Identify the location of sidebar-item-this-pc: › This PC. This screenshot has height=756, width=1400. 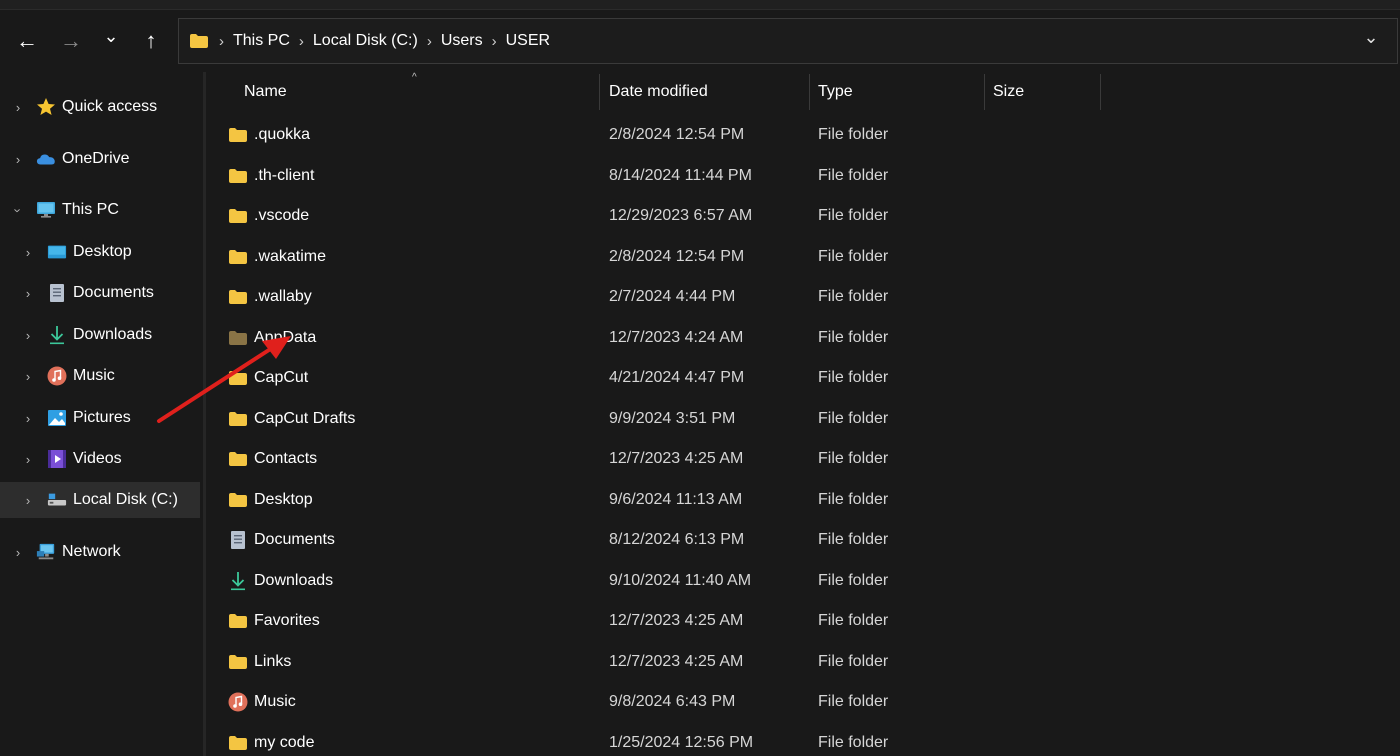
(100, 210).